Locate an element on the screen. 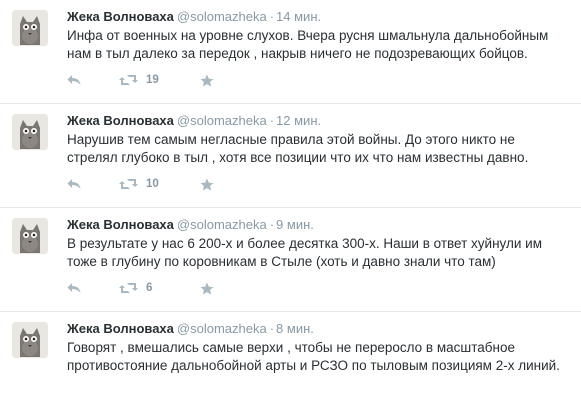  retweet-button: 6 is located at coordinates (135, 288).